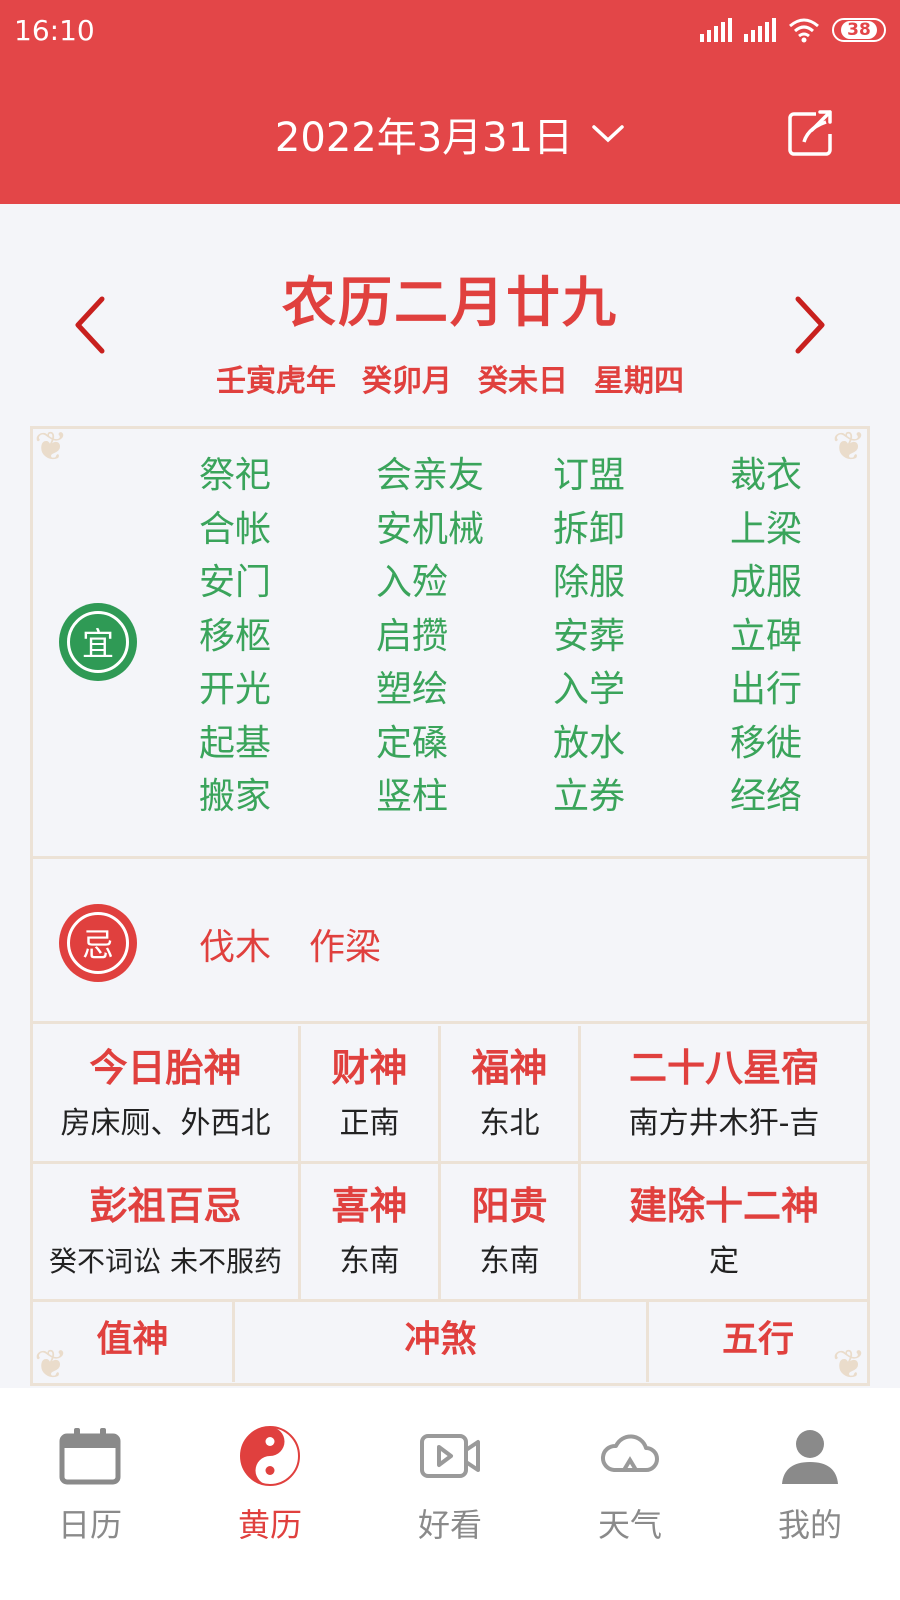 This screenshot has height=1600, width=900. Describe the element at coordinates (235, 796) in the screenshot. I see `yi-item: 搬家` at that location.